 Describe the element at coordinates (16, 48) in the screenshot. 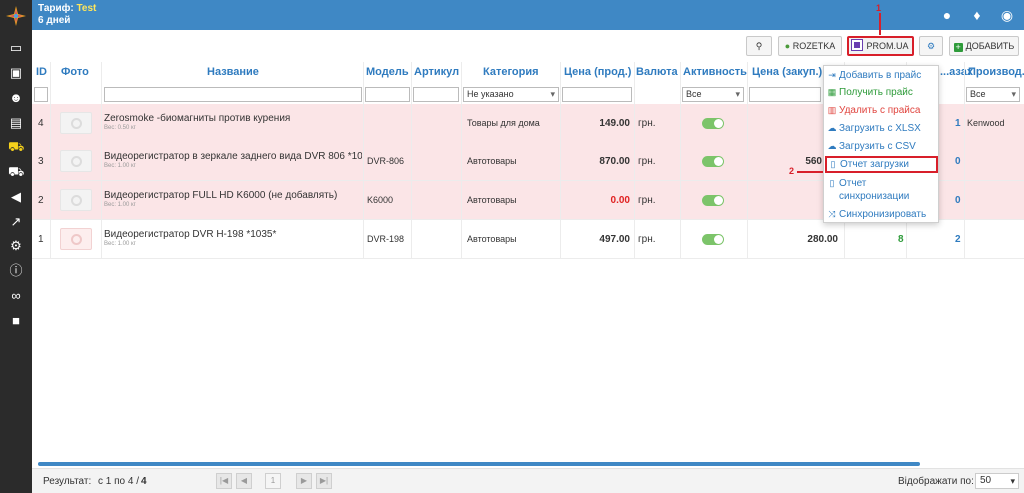

I see `monitor-icon: ▭` at that location.